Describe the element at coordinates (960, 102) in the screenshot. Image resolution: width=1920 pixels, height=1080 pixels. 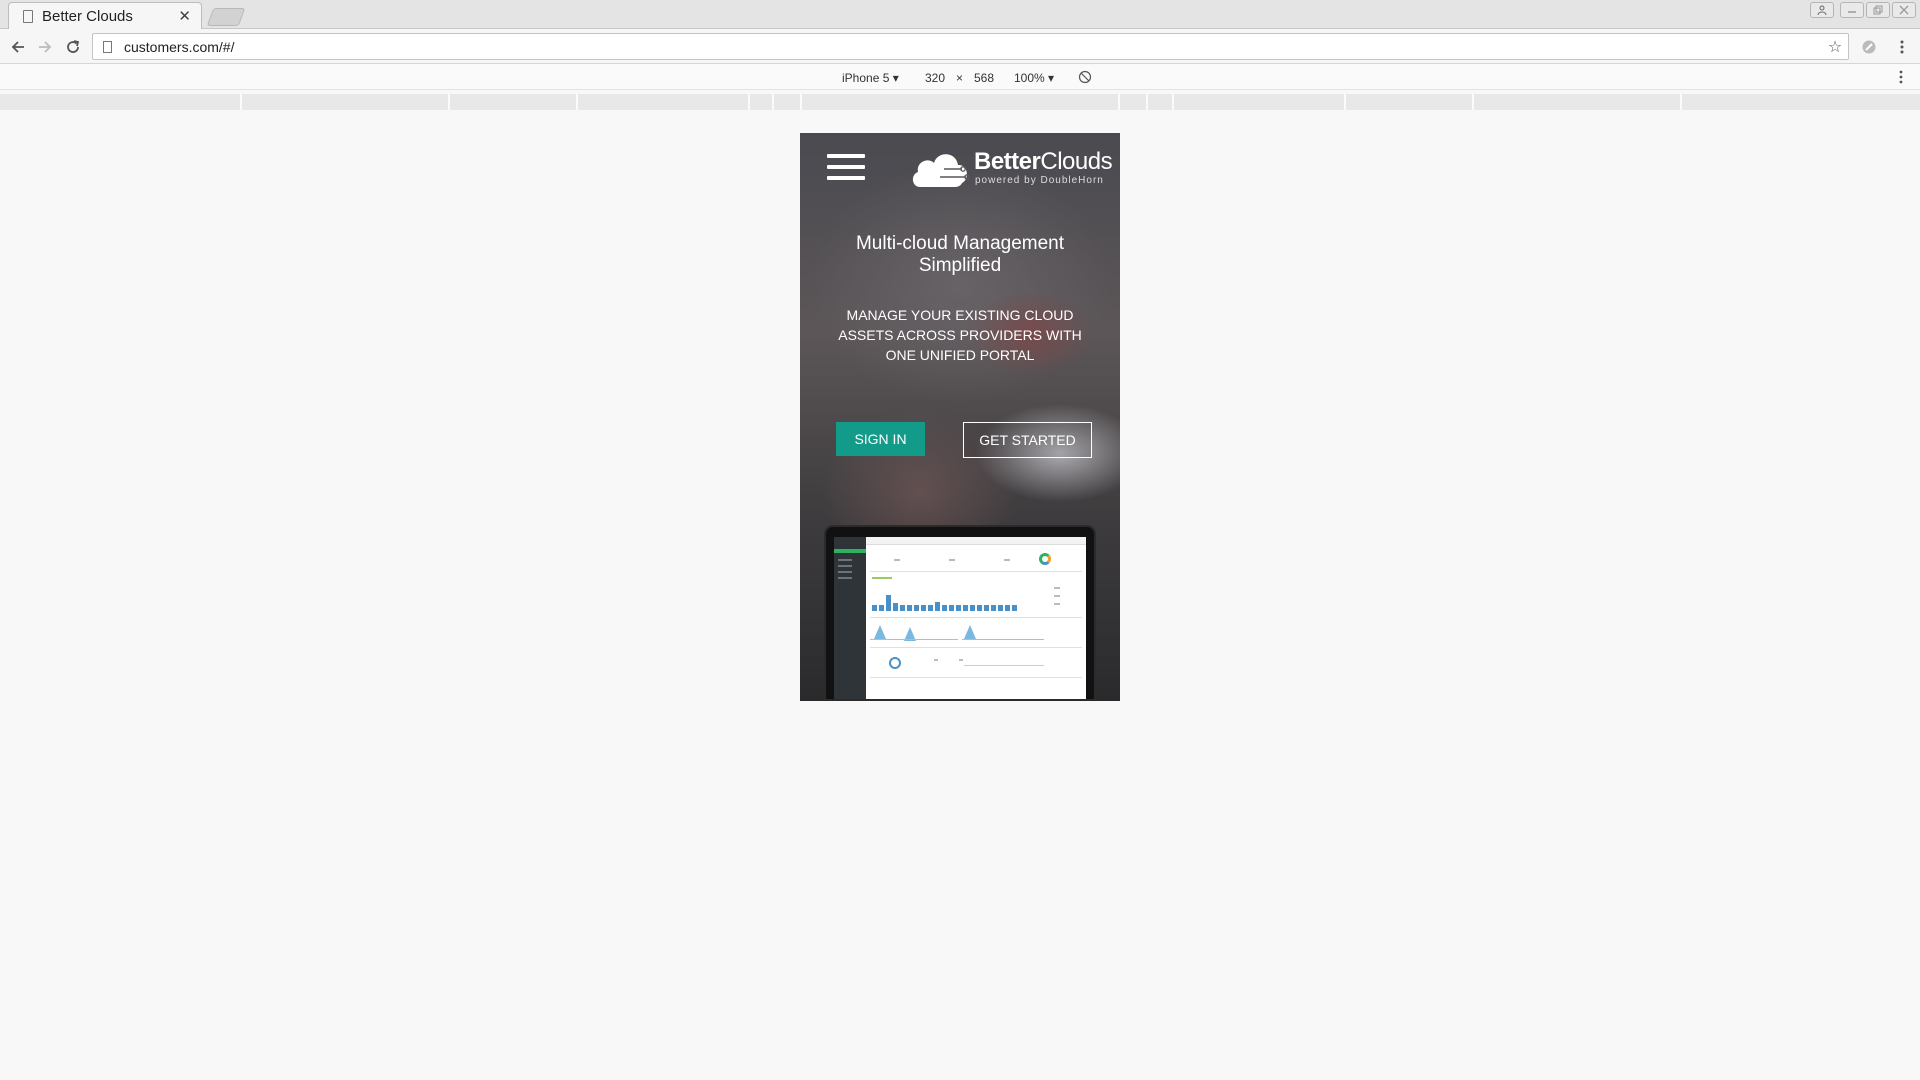
I see `media-query-bar` at that location.